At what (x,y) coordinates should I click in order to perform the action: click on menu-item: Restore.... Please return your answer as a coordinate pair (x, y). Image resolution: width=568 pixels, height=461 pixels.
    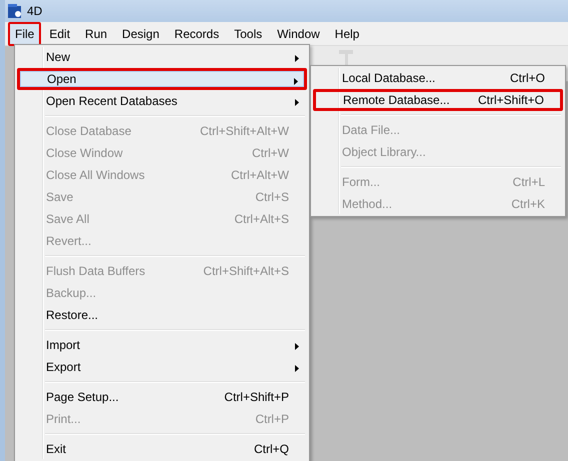
    Looking at the image, I should click on (162, 315).